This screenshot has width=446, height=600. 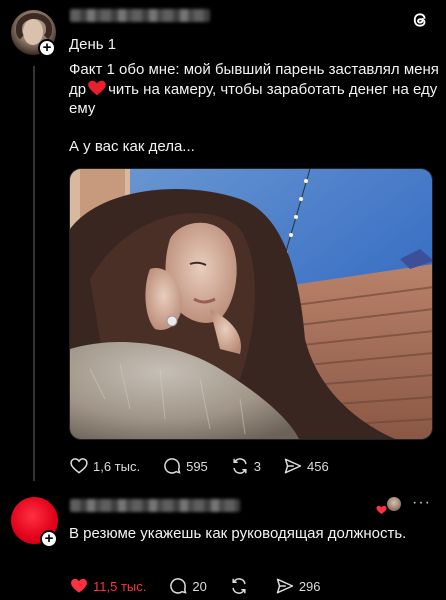 I want to click on follow-plus-icon: +, so click(x=47, y=48).